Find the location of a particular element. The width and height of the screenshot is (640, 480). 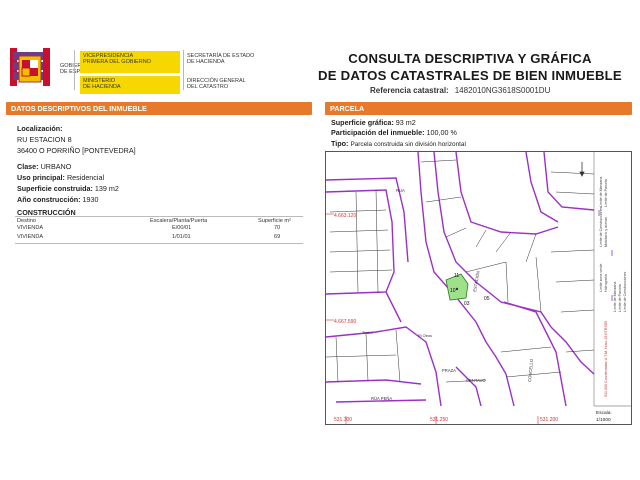

y-coord-2: 4.667.590 is located at coordinates (345, 322).